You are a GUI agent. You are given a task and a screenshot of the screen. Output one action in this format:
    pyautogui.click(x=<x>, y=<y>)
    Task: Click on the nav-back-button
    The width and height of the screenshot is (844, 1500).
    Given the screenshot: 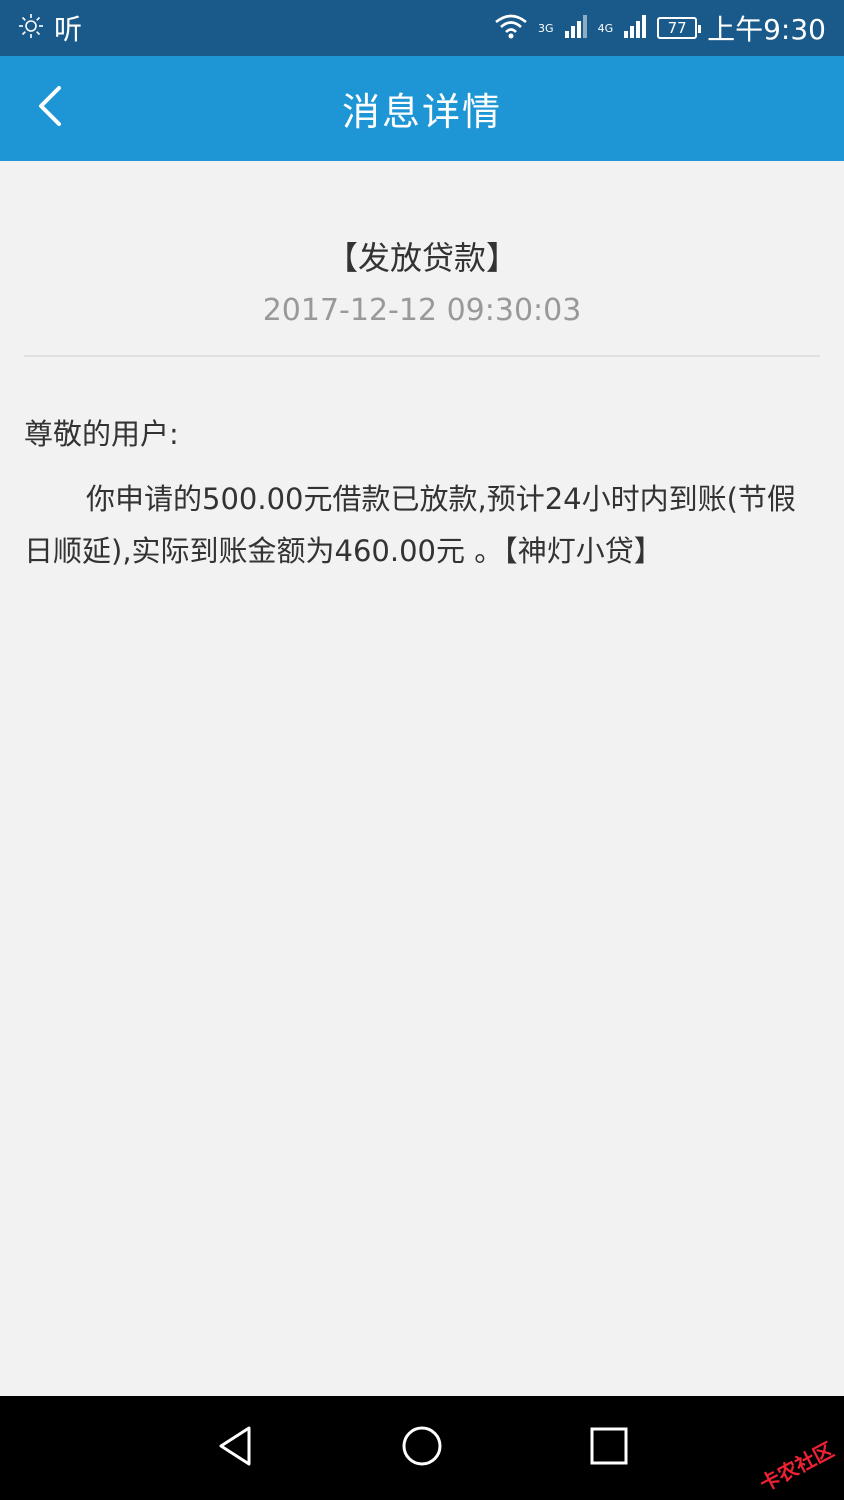 What is the action you would take?
    pyautogui.click(x=235, y=1448)
    